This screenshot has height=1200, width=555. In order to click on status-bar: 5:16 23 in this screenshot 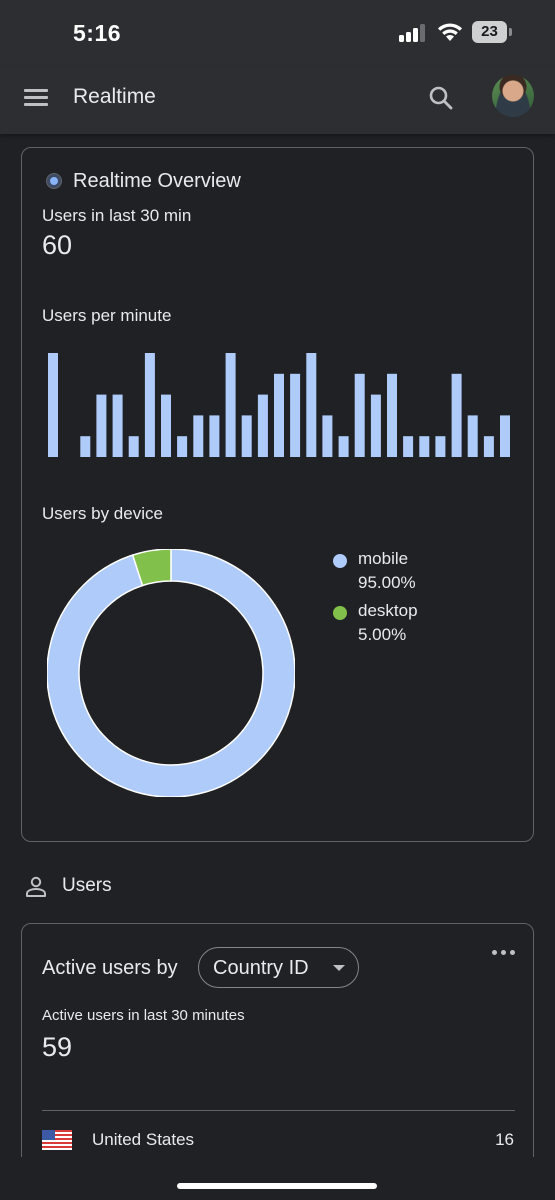, I will do `click(277, 33)`.